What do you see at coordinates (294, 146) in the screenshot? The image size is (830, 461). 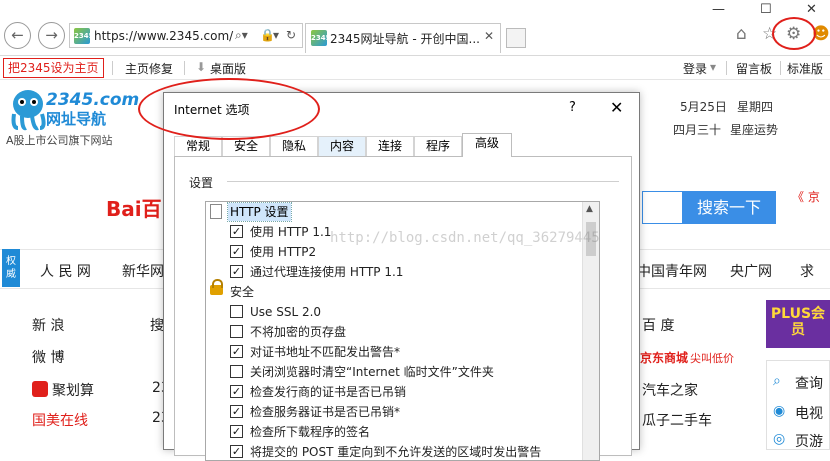 I see `tab-privacy: 隐私` at bounding box center [294, 146].